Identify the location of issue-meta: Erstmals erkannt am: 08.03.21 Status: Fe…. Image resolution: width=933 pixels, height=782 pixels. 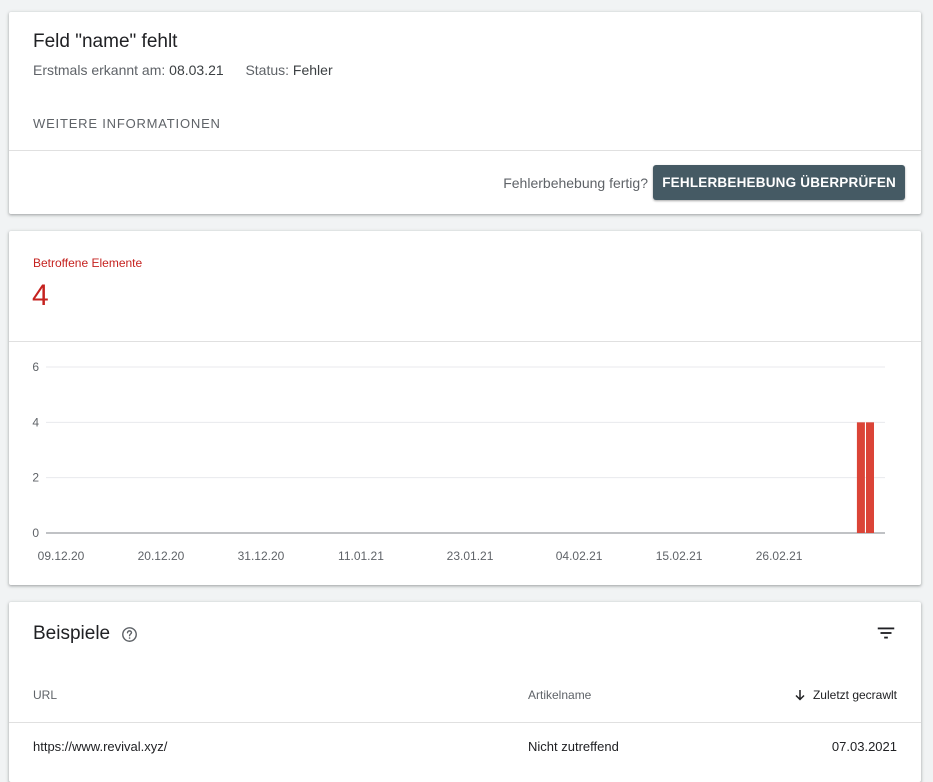
(183, 70).